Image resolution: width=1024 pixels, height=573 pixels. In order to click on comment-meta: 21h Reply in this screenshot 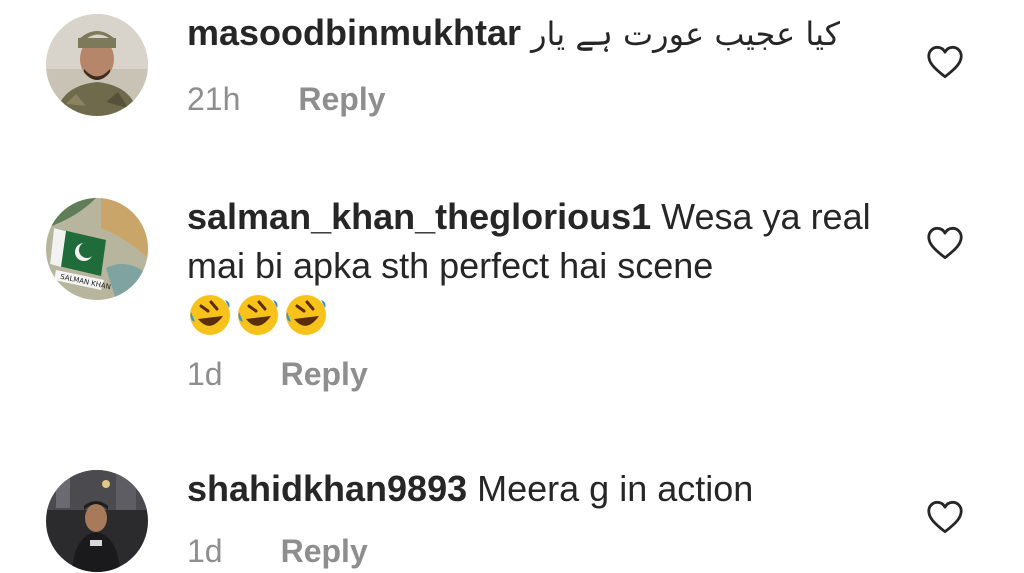, I will do `click(537, 99)`.